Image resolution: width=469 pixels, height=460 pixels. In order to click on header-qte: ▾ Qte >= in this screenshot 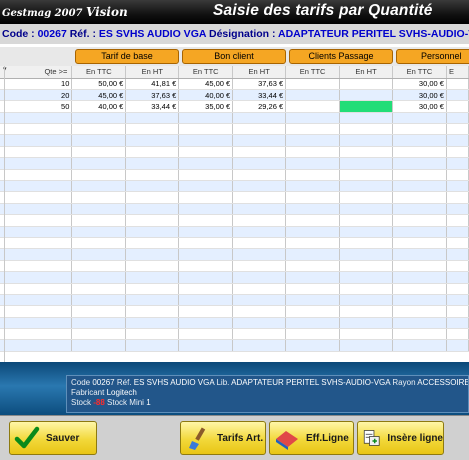, I will do `click(36, 72)`.